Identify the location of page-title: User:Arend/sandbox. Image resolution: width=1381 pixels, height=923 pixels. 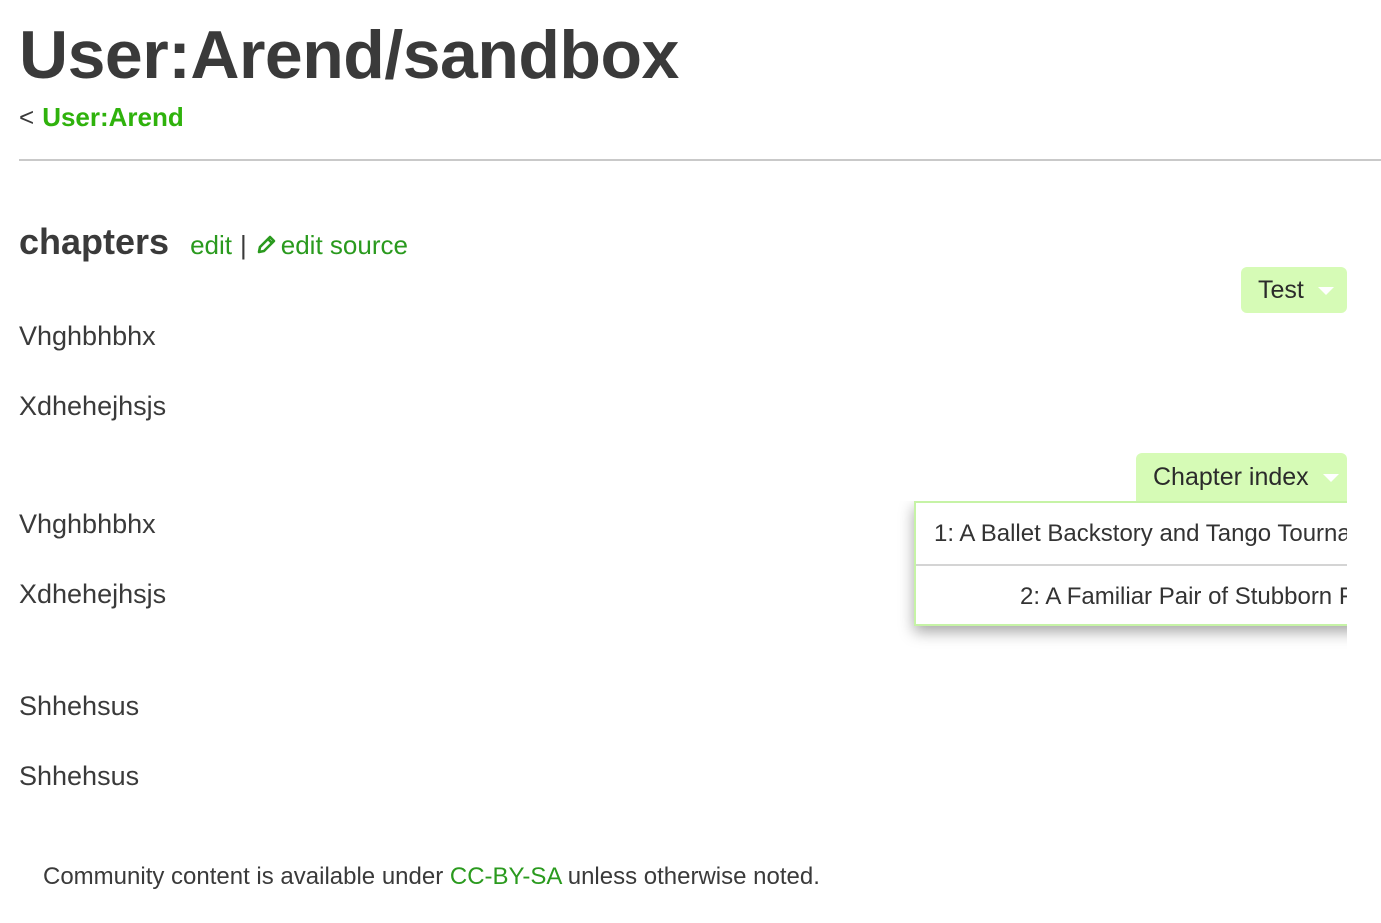
(349, 55).